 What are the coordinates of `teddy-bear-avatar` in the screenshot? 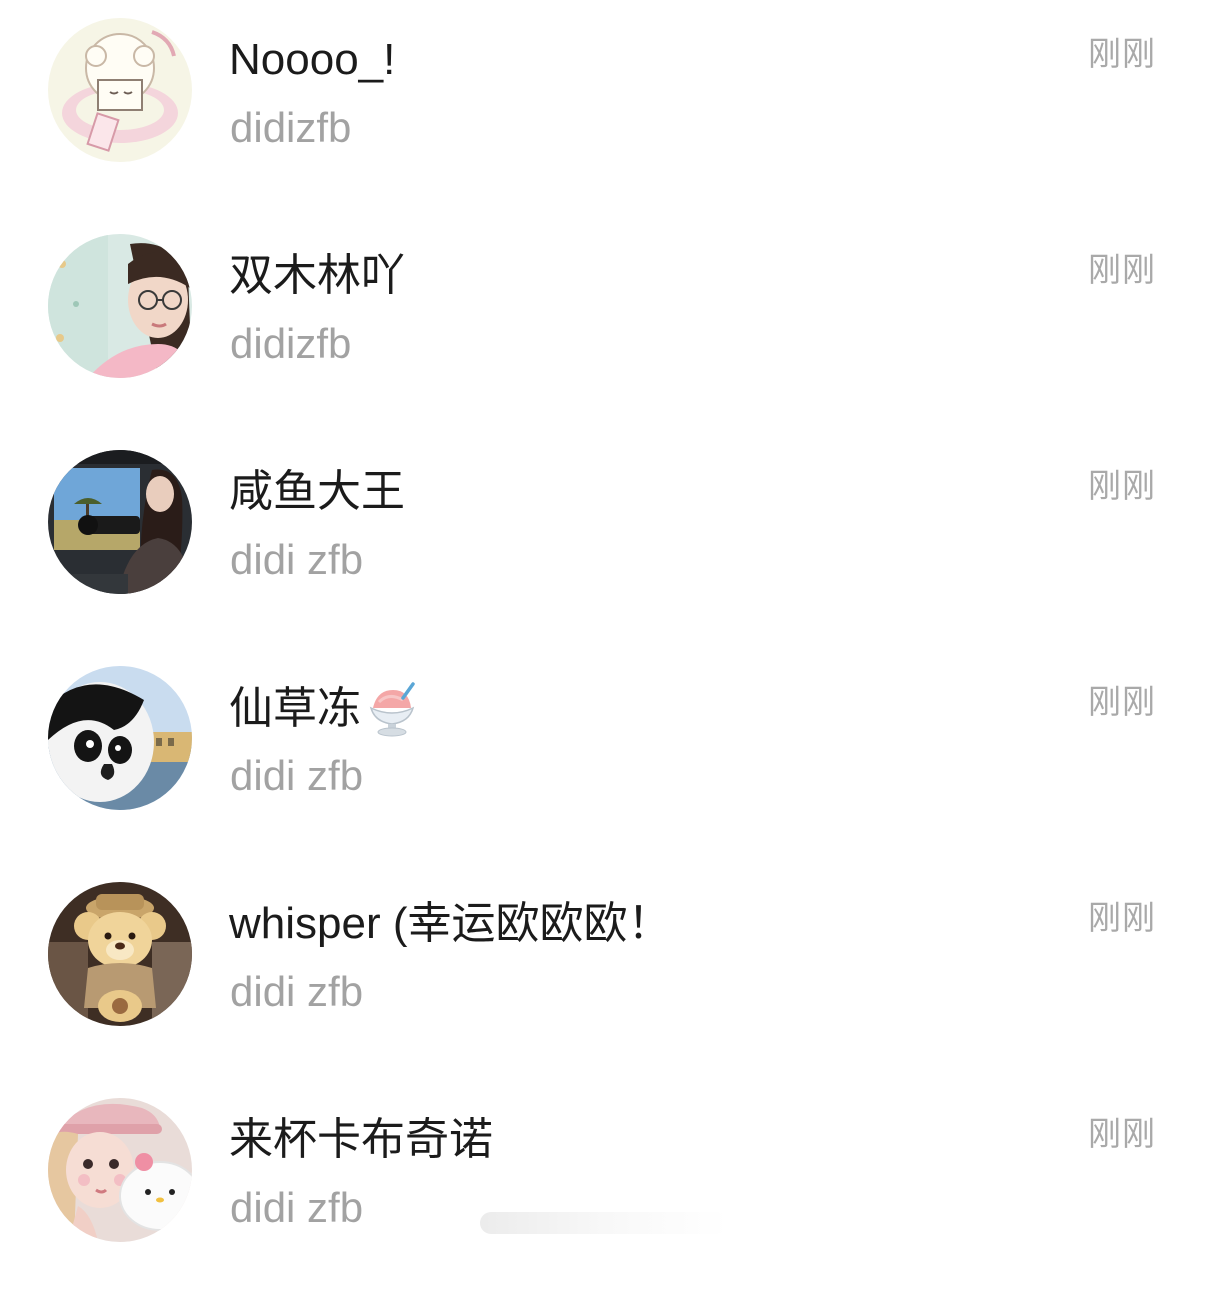 It's located at (120, 954).